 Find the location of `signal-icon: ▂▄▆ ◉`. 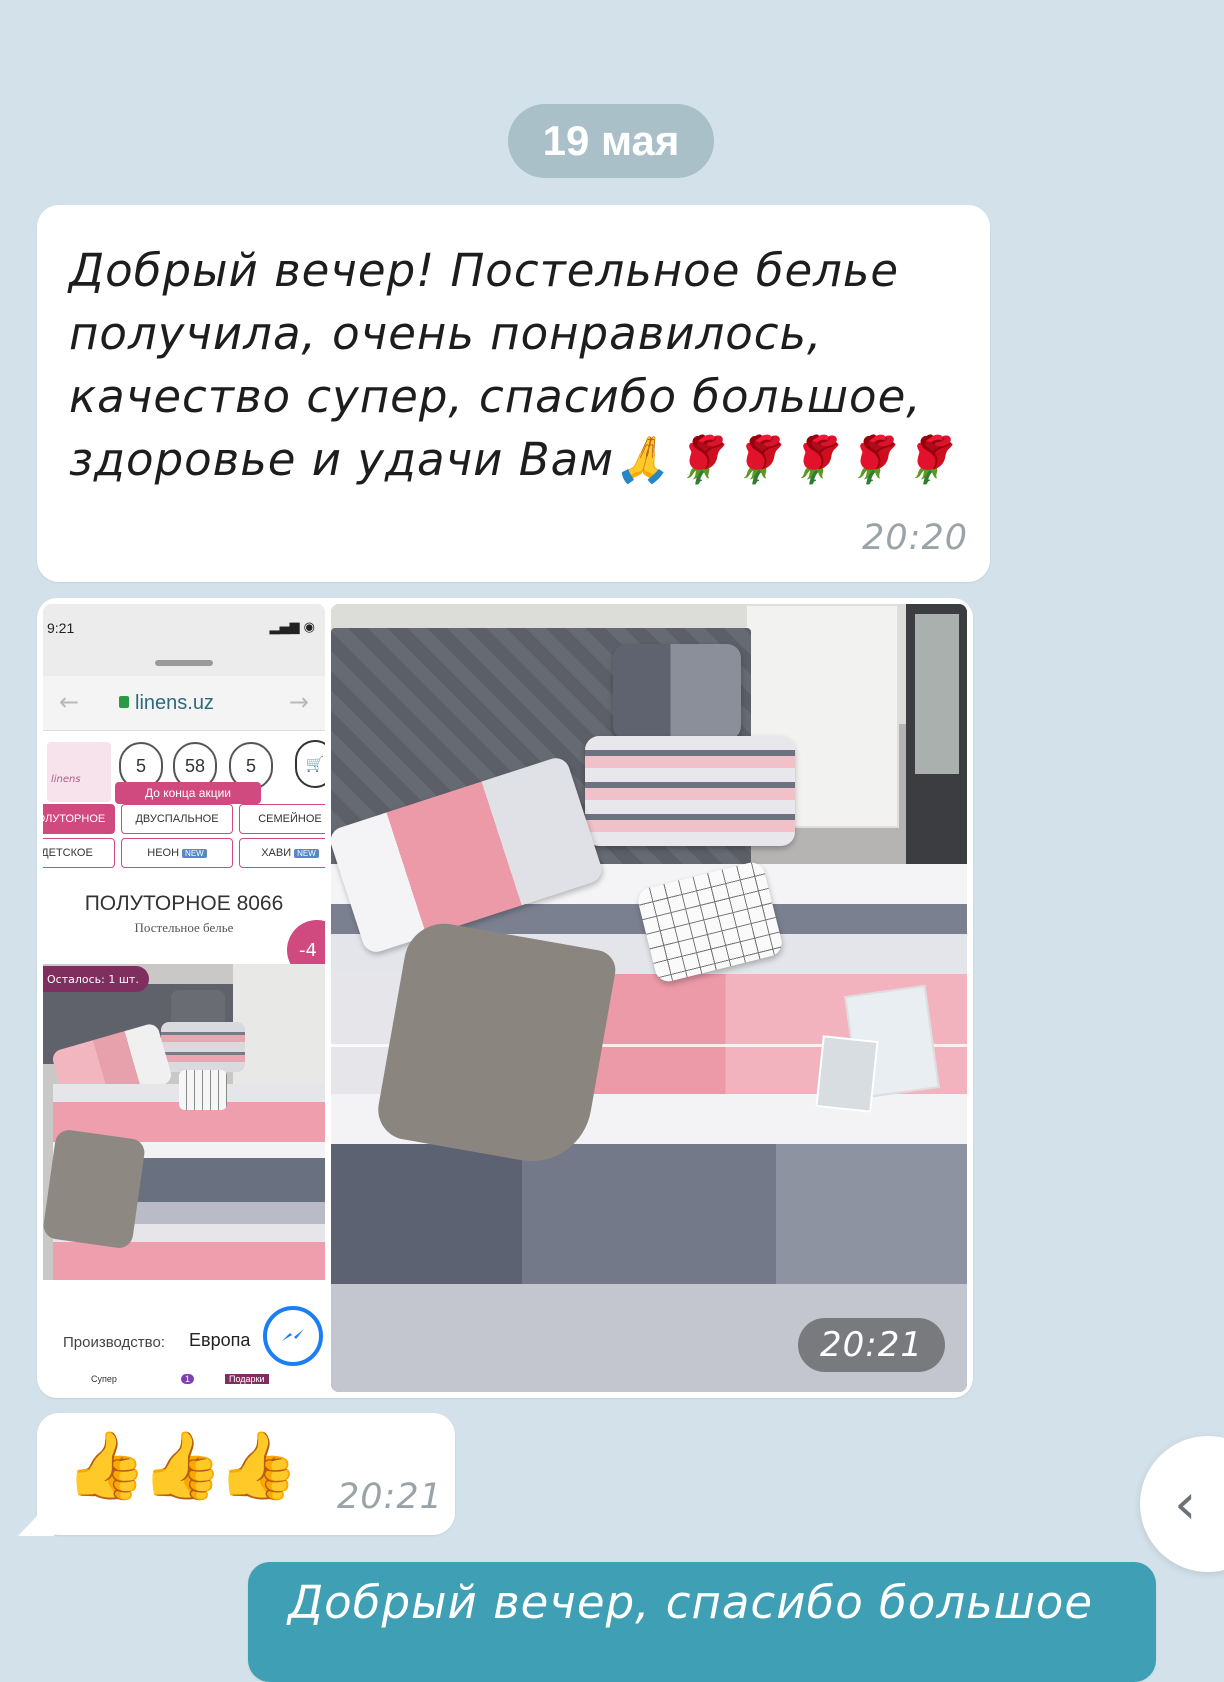

signal-icon: ▂▄▆ ◉ is located at coordinates (292, 627).